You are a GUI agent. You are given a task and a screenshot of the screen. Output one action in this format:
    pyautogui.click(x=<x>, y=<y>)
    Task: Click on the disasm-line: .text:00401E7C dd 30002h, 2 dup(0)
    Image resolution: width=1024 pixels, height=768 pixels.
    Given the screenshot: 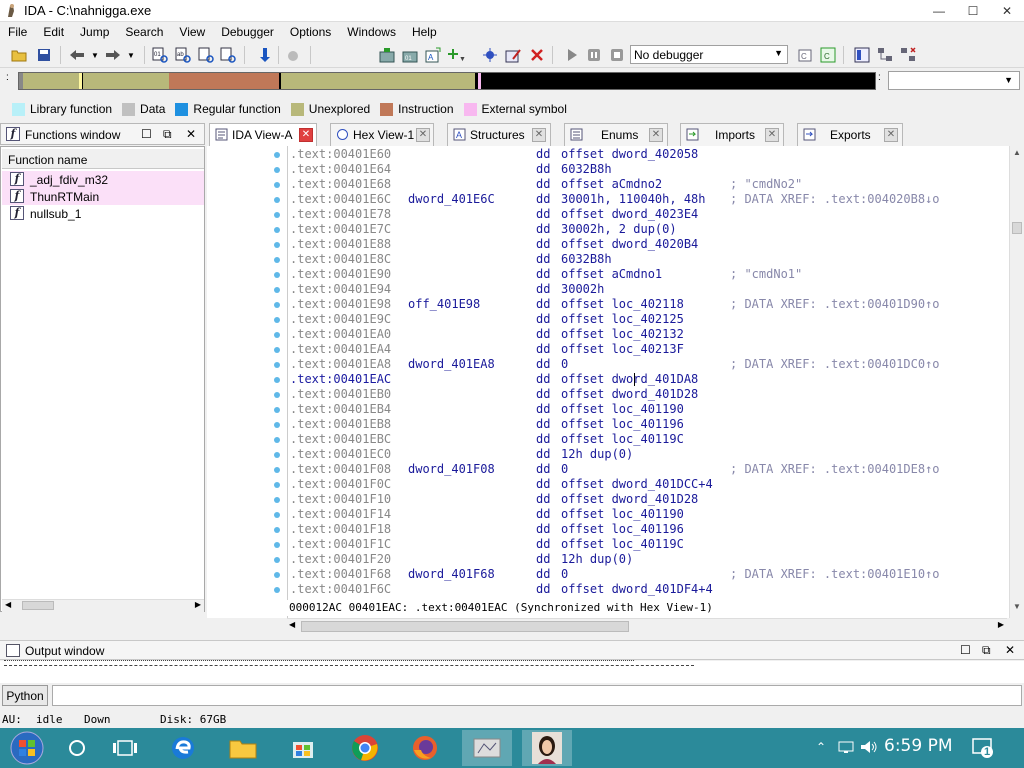 What is the action you would take?
    pyautogui.click(x=648, y=229)
    